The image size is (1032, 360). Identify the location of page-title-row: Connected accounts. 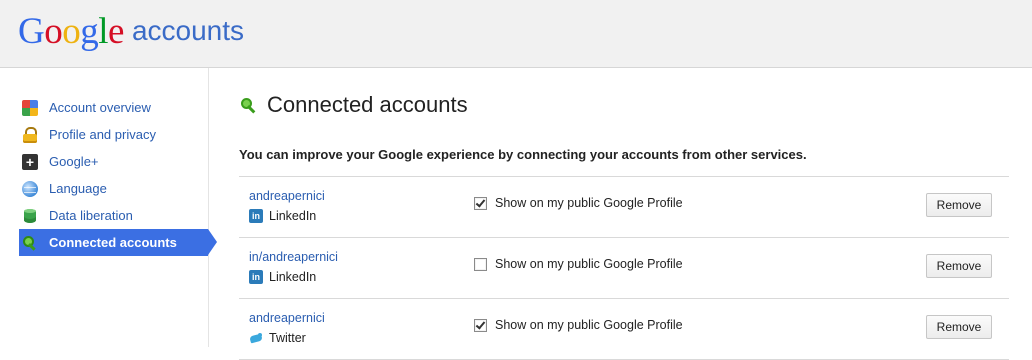
(353, 105).